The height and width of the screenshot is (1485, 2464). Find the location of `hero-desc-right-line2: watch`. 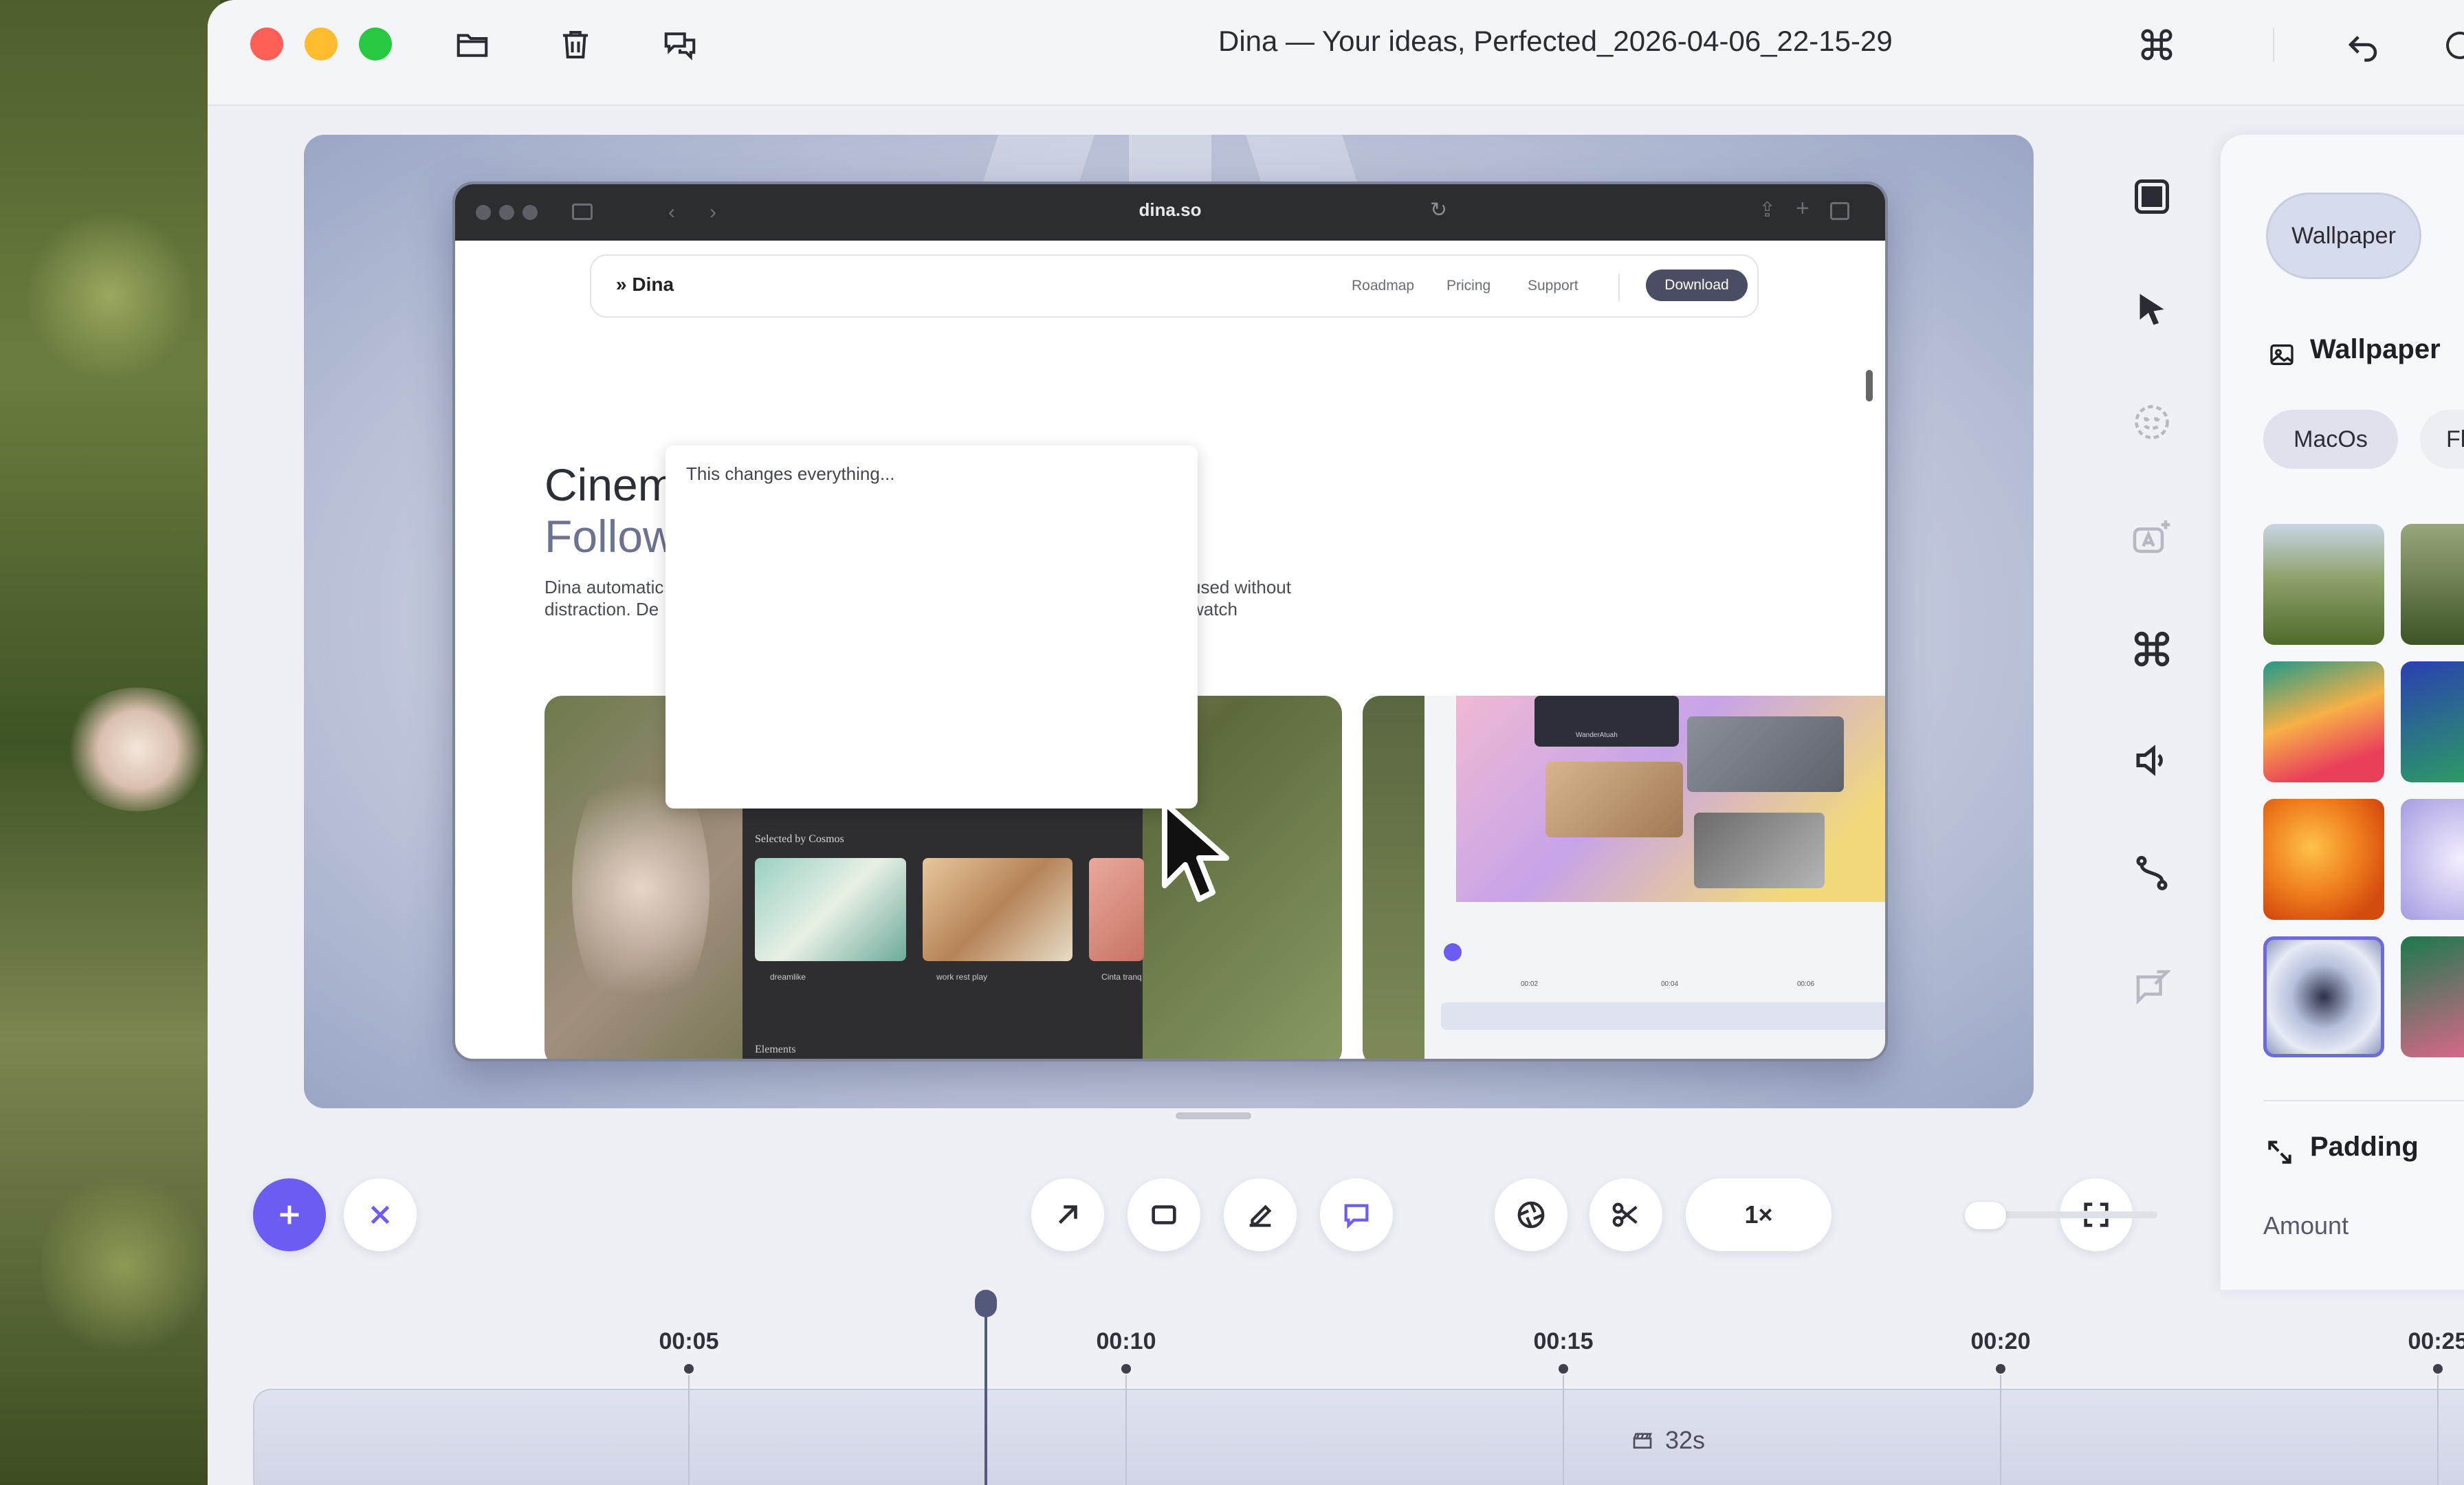

hero-desc-right-line2: watch is located at coordinates (1214, 609).